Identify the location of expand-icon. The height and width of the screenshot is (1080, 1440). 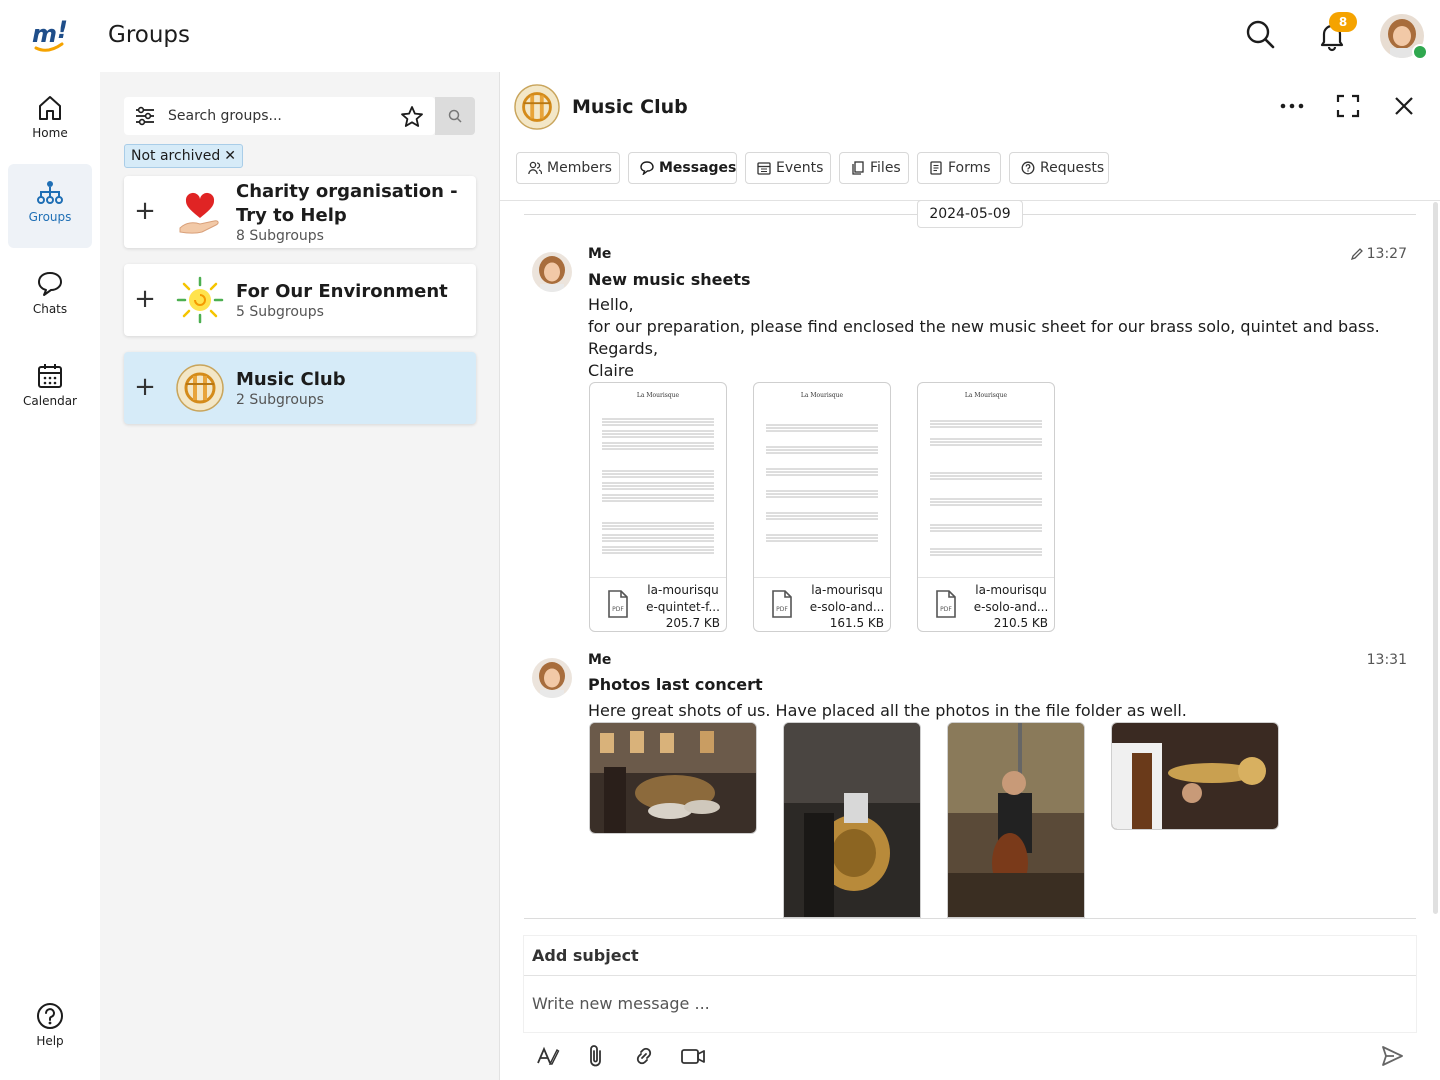
(1348, 106).